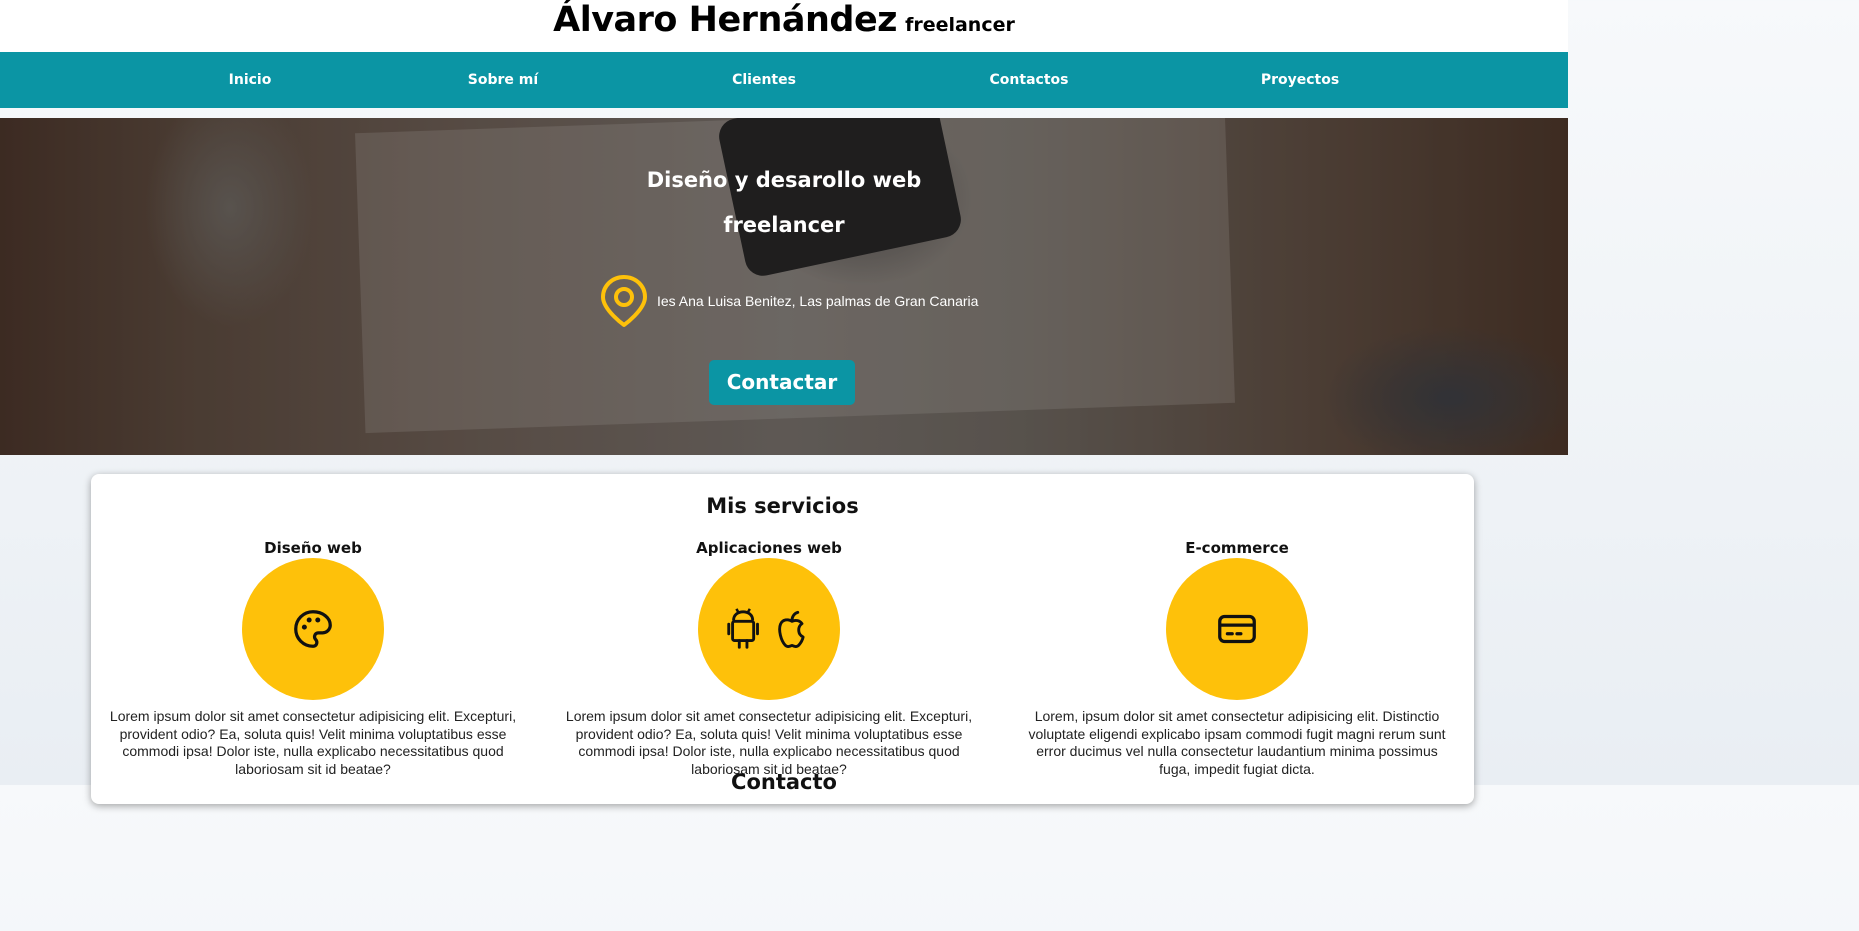  Describe the element at coordinates (250, 80) in the screenshot. I see `nav-item-inicio: Inicio` at that location.